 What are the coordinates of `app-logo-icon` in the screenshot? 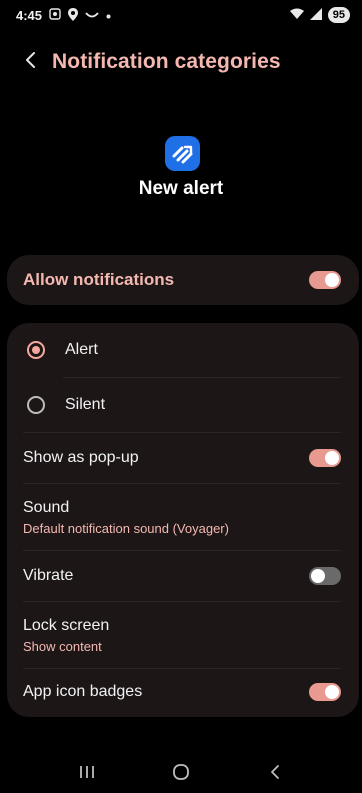 It's located at (182, 153).